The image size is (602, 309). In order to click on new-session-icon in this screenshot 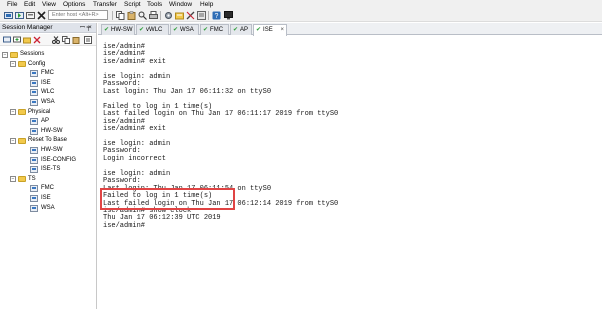, I will do `click(17, 40)`.